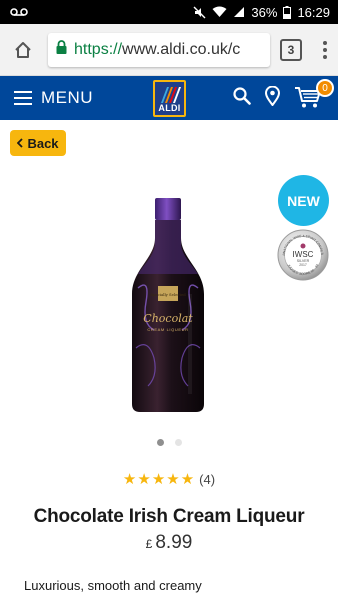 This screenshot has width=338, height=600. I want to click on cart-count-badge: 0, so click(325, 88).